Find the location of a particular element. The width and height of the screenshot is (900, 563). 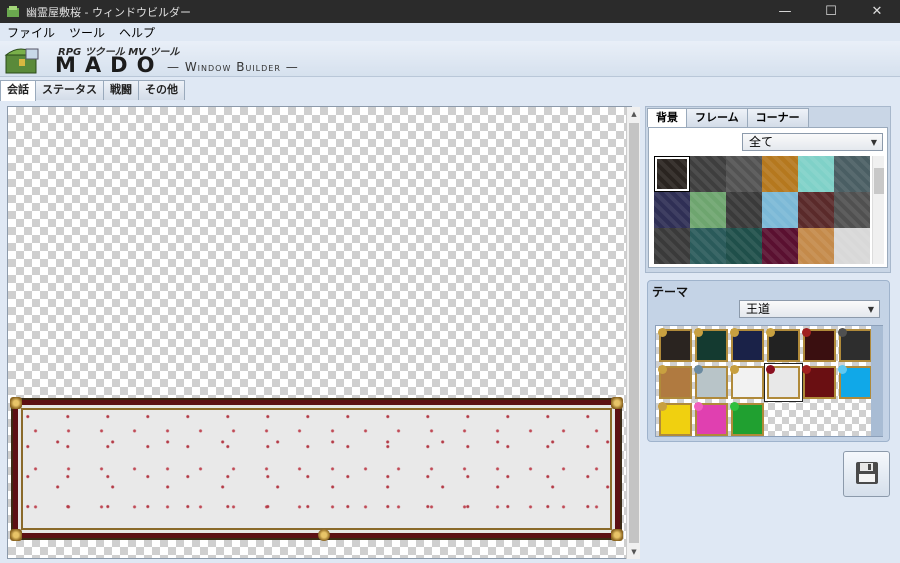

theme-scrollbar is located at coordinates (877, 381).